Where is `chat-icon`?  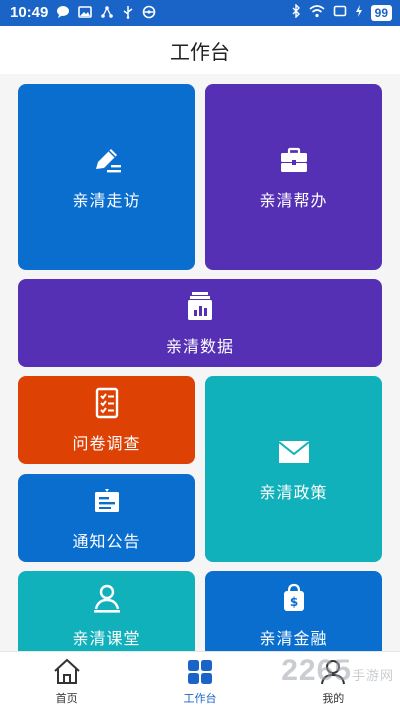 chat-icon is located at coordinates (63, 13).